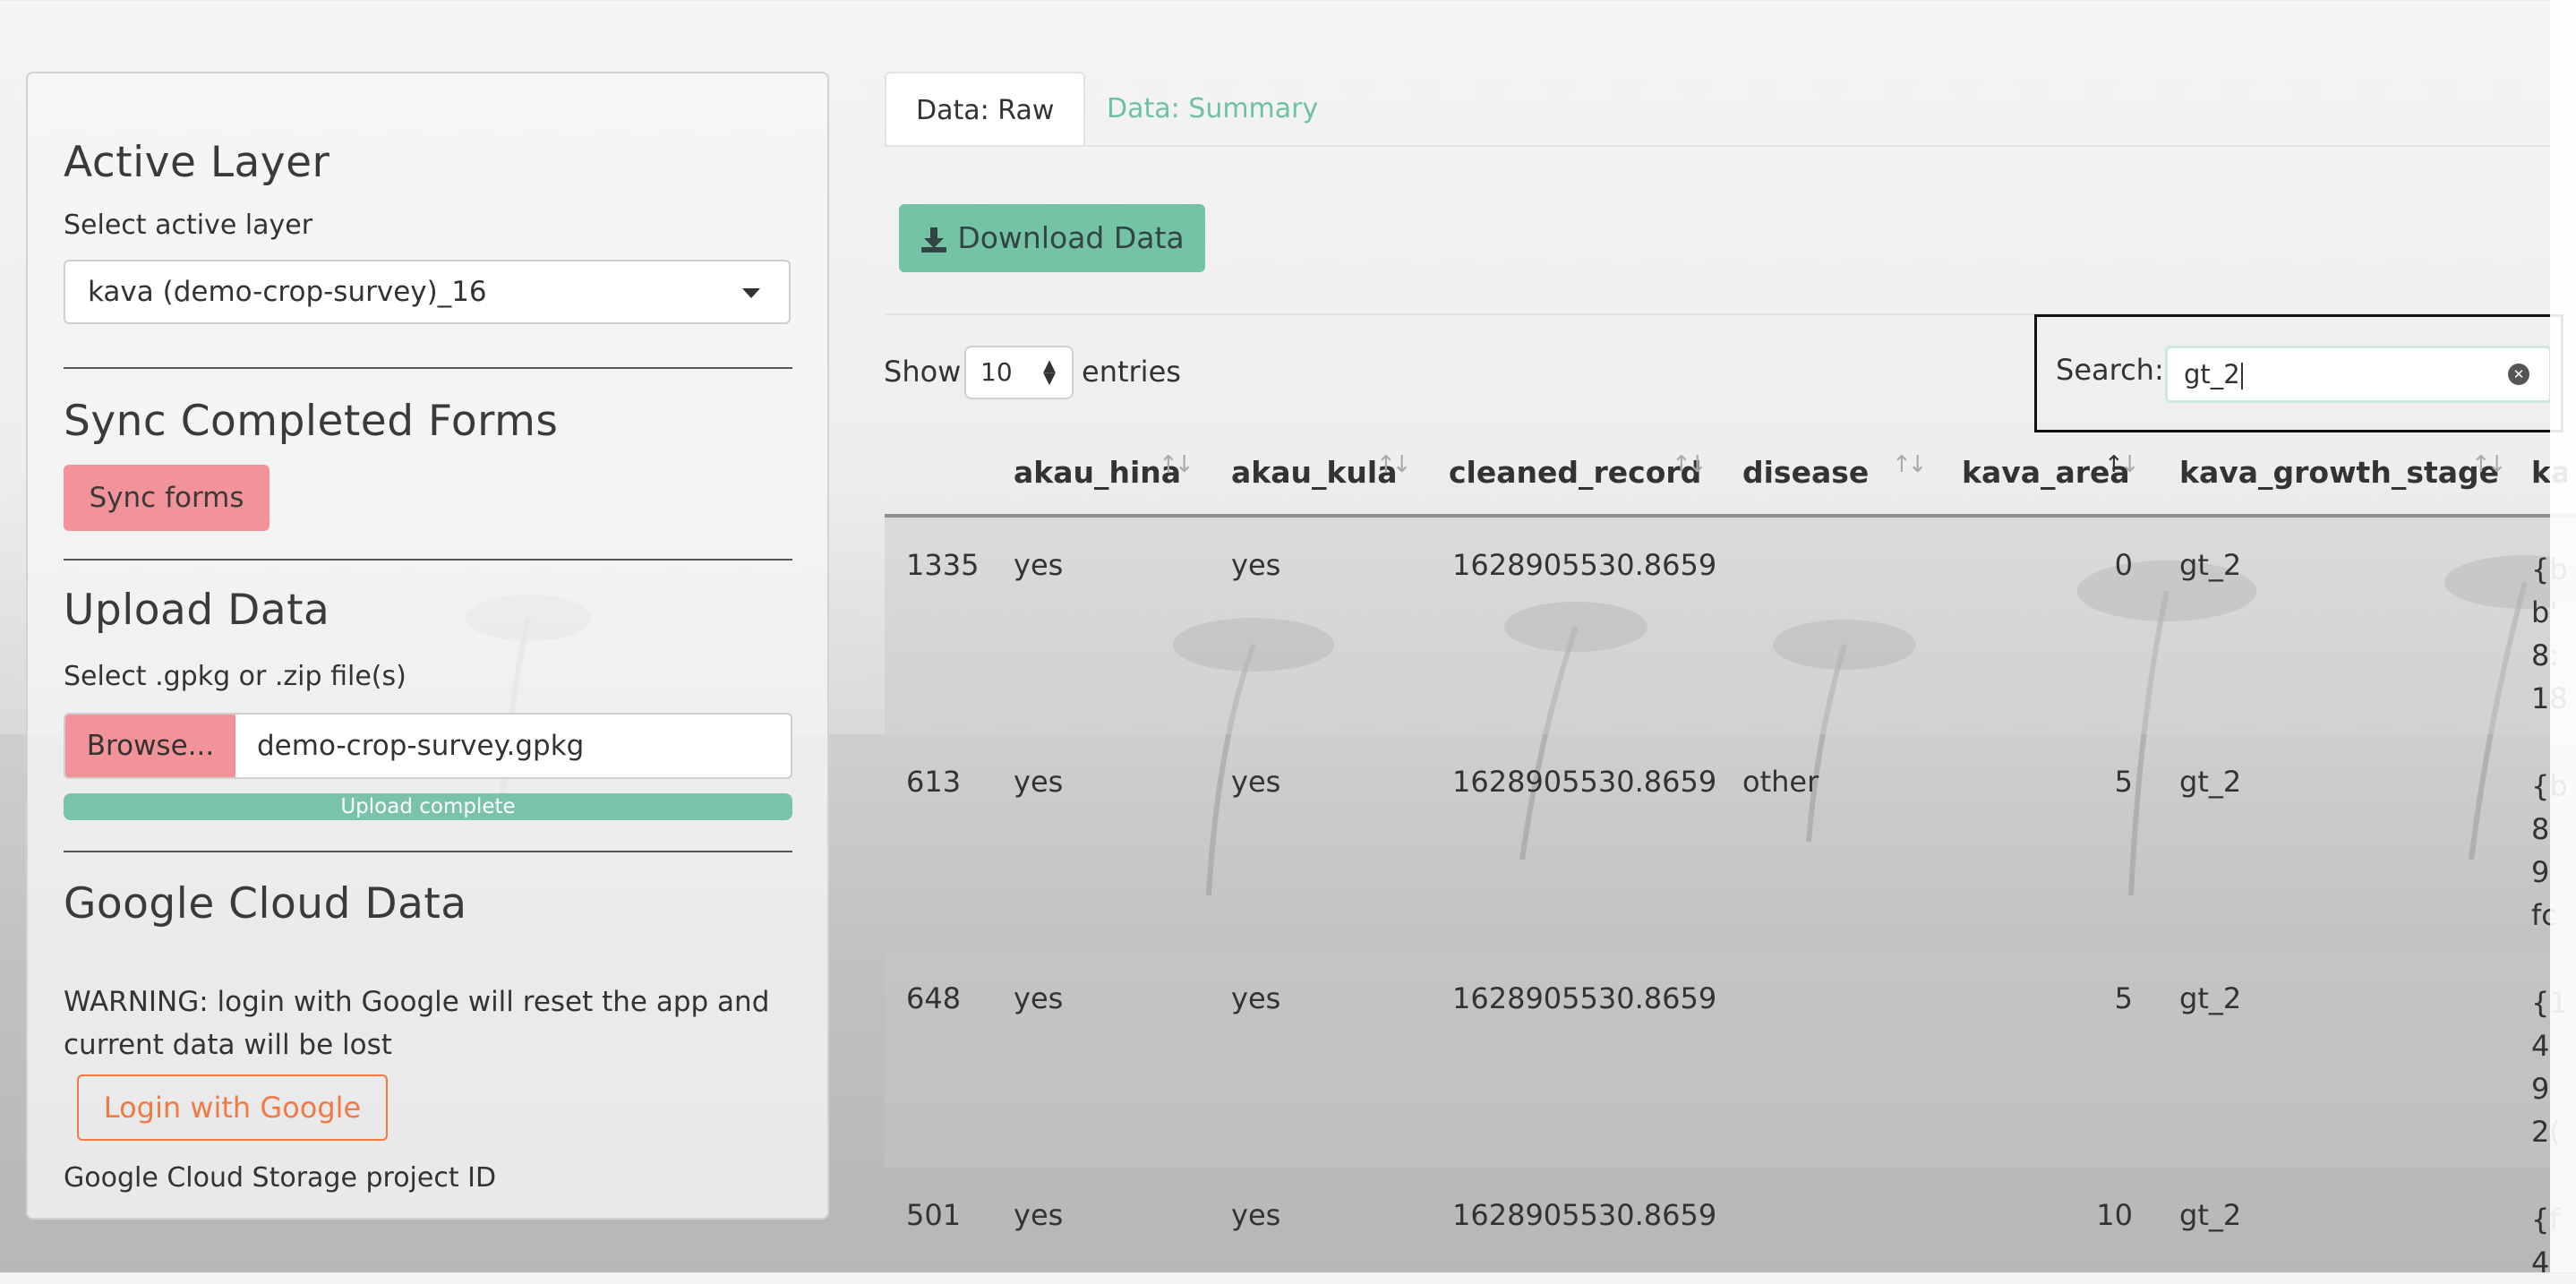 Image resolution: width=2576 pixels, height=1284 pixels. I want to click on search-input-value: gt_2, so click(2212, 374).